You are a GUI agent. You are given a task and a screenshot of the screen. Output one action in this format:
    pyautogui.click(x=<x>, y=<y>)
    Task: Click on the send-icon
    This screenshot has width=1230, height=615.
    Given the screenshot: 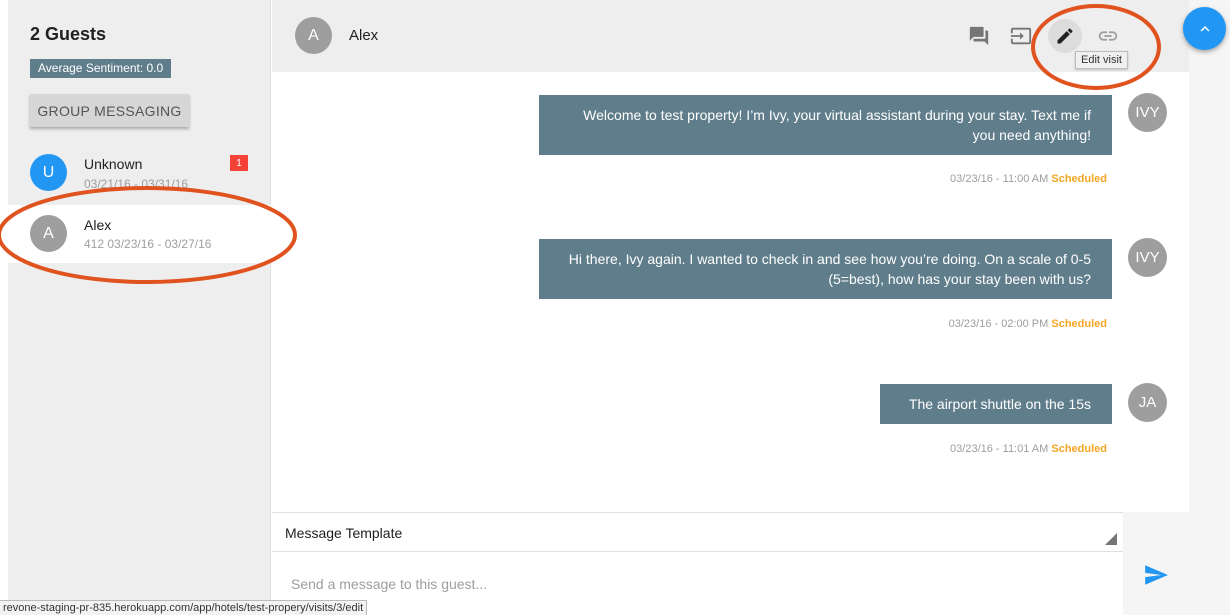 What is the action you would take?
    pyautogui.click(x=1156, y=575)
    